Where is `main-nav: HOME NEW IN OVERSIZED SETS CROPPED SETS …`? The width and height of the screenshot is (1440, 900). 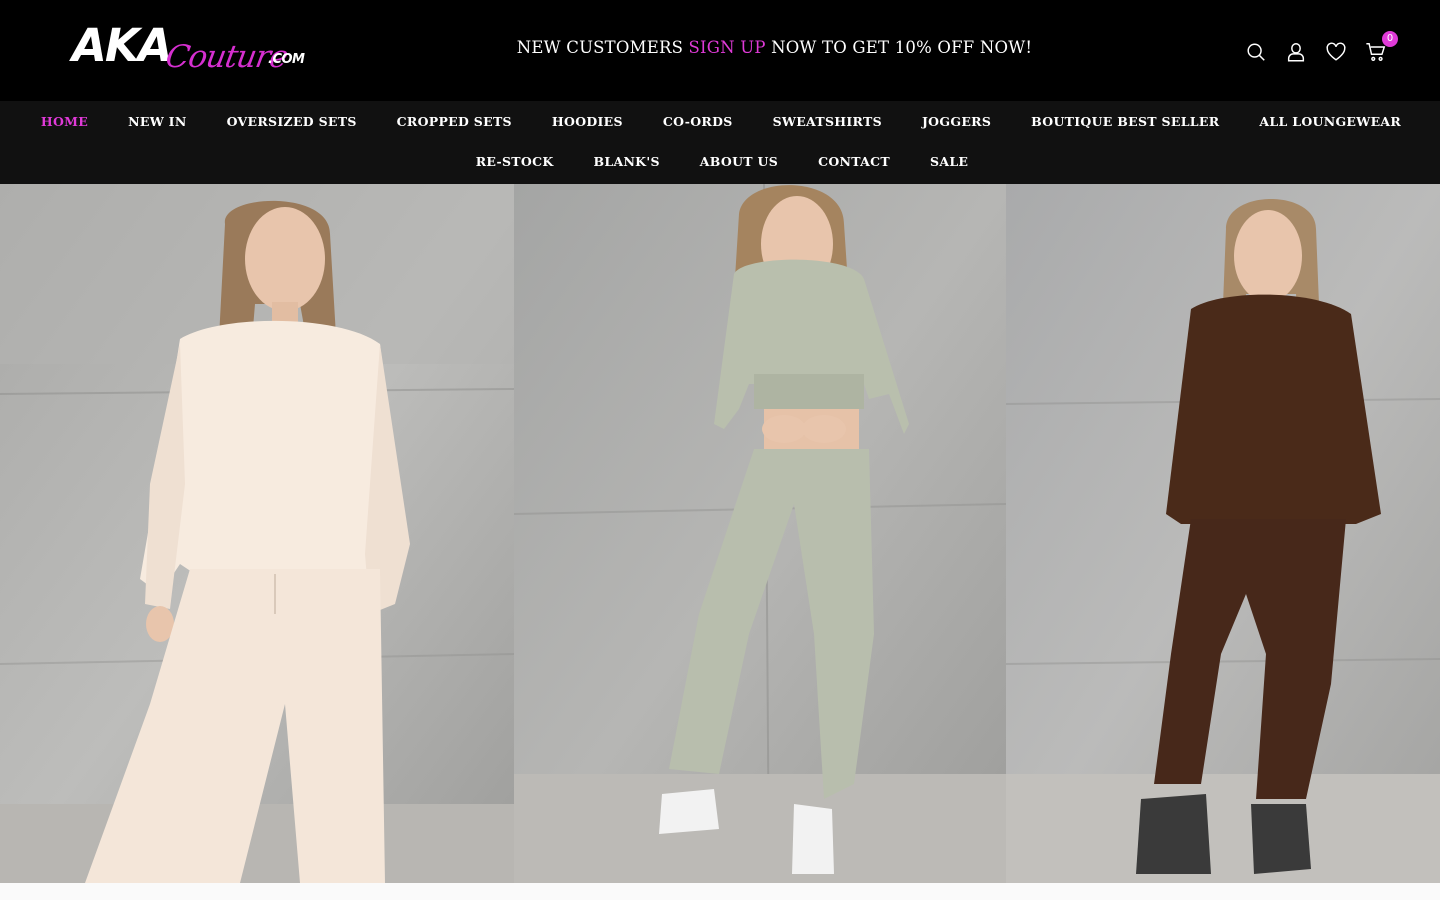 main-nav: HOME NEW IN OVERSIZED SETS CROPPED SETS … is located at coordinates (720, 142).